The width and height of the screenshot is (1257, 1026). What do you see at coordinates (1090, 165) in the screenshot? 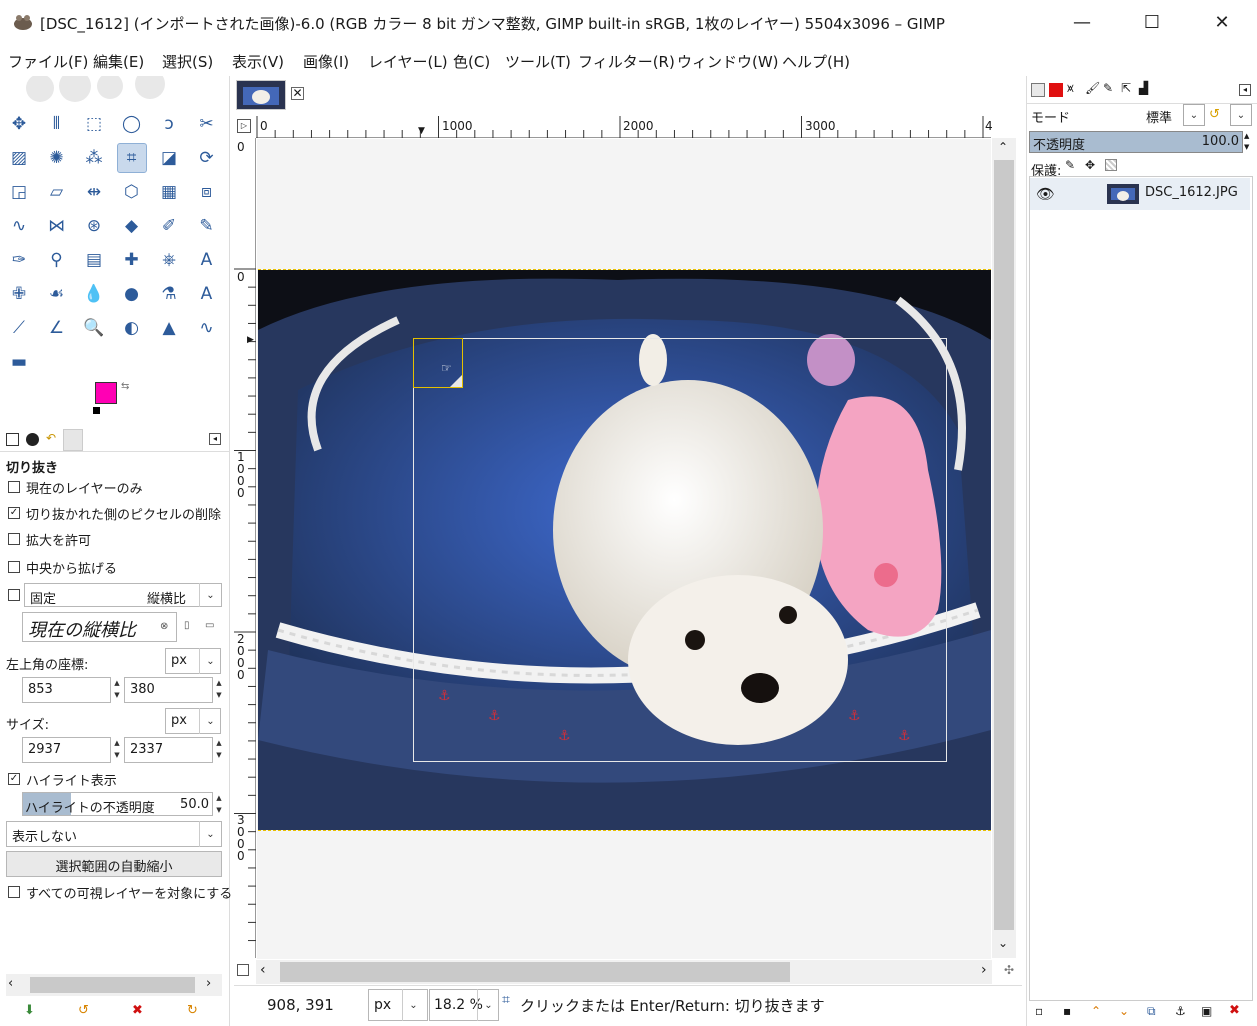
I see `lock-position-icon: ✥` at bounding box center [1090, 165].